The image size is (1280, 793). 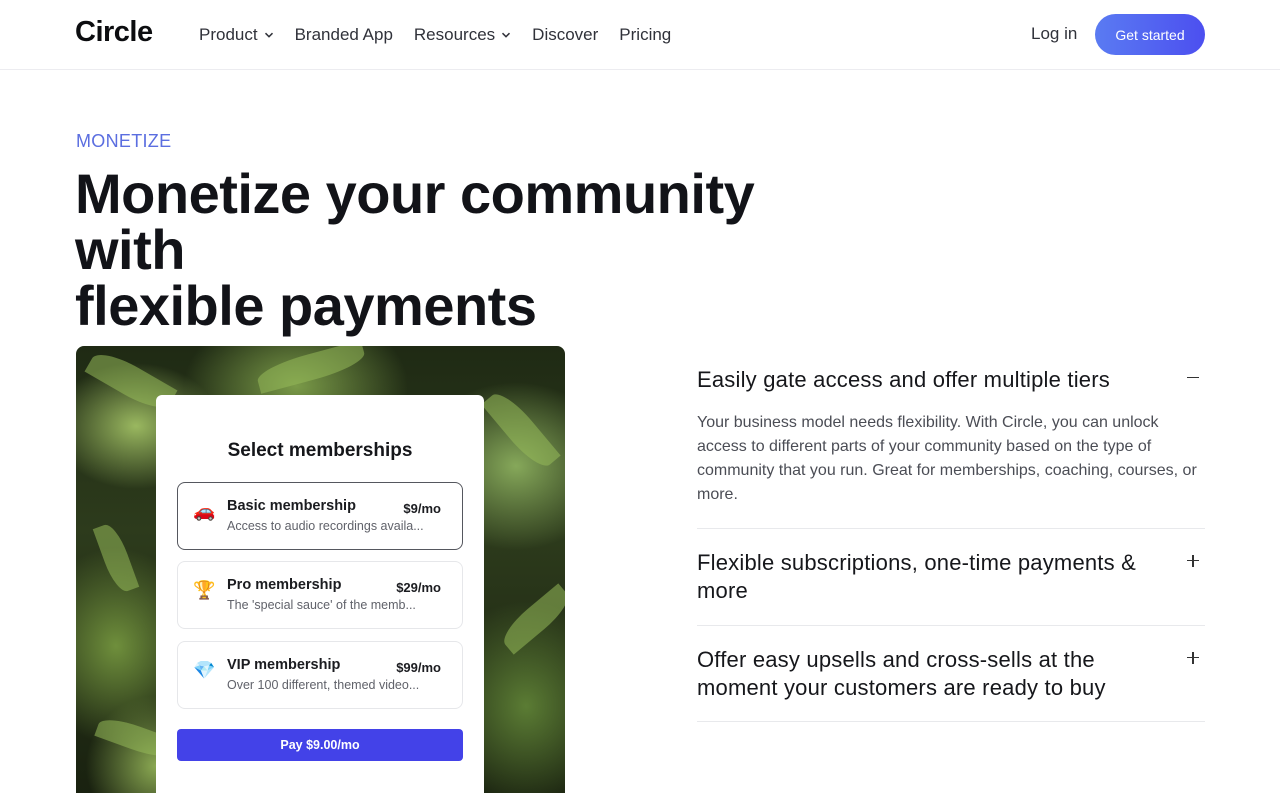 What do you see at coordinates (1054, 34) in the screenshot?
I see `login-link: Log in` at bounding box center [1054, 34].